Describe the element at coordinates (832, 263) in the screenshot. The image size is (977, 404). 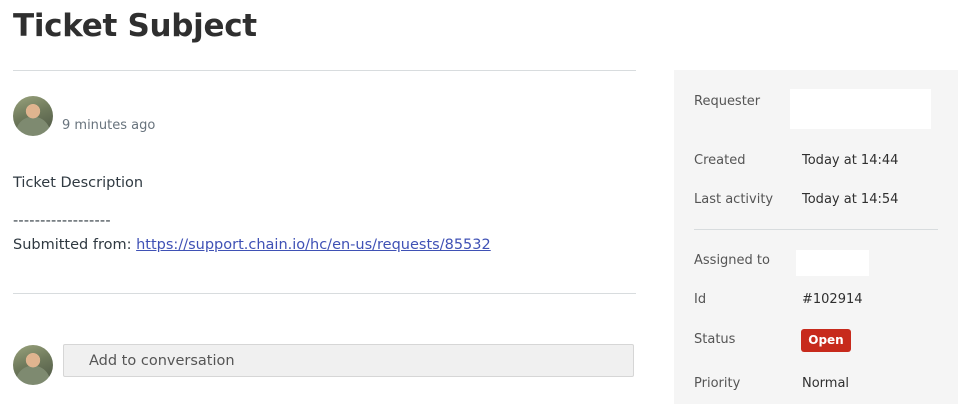
I see `assigned-to-value` at that location.